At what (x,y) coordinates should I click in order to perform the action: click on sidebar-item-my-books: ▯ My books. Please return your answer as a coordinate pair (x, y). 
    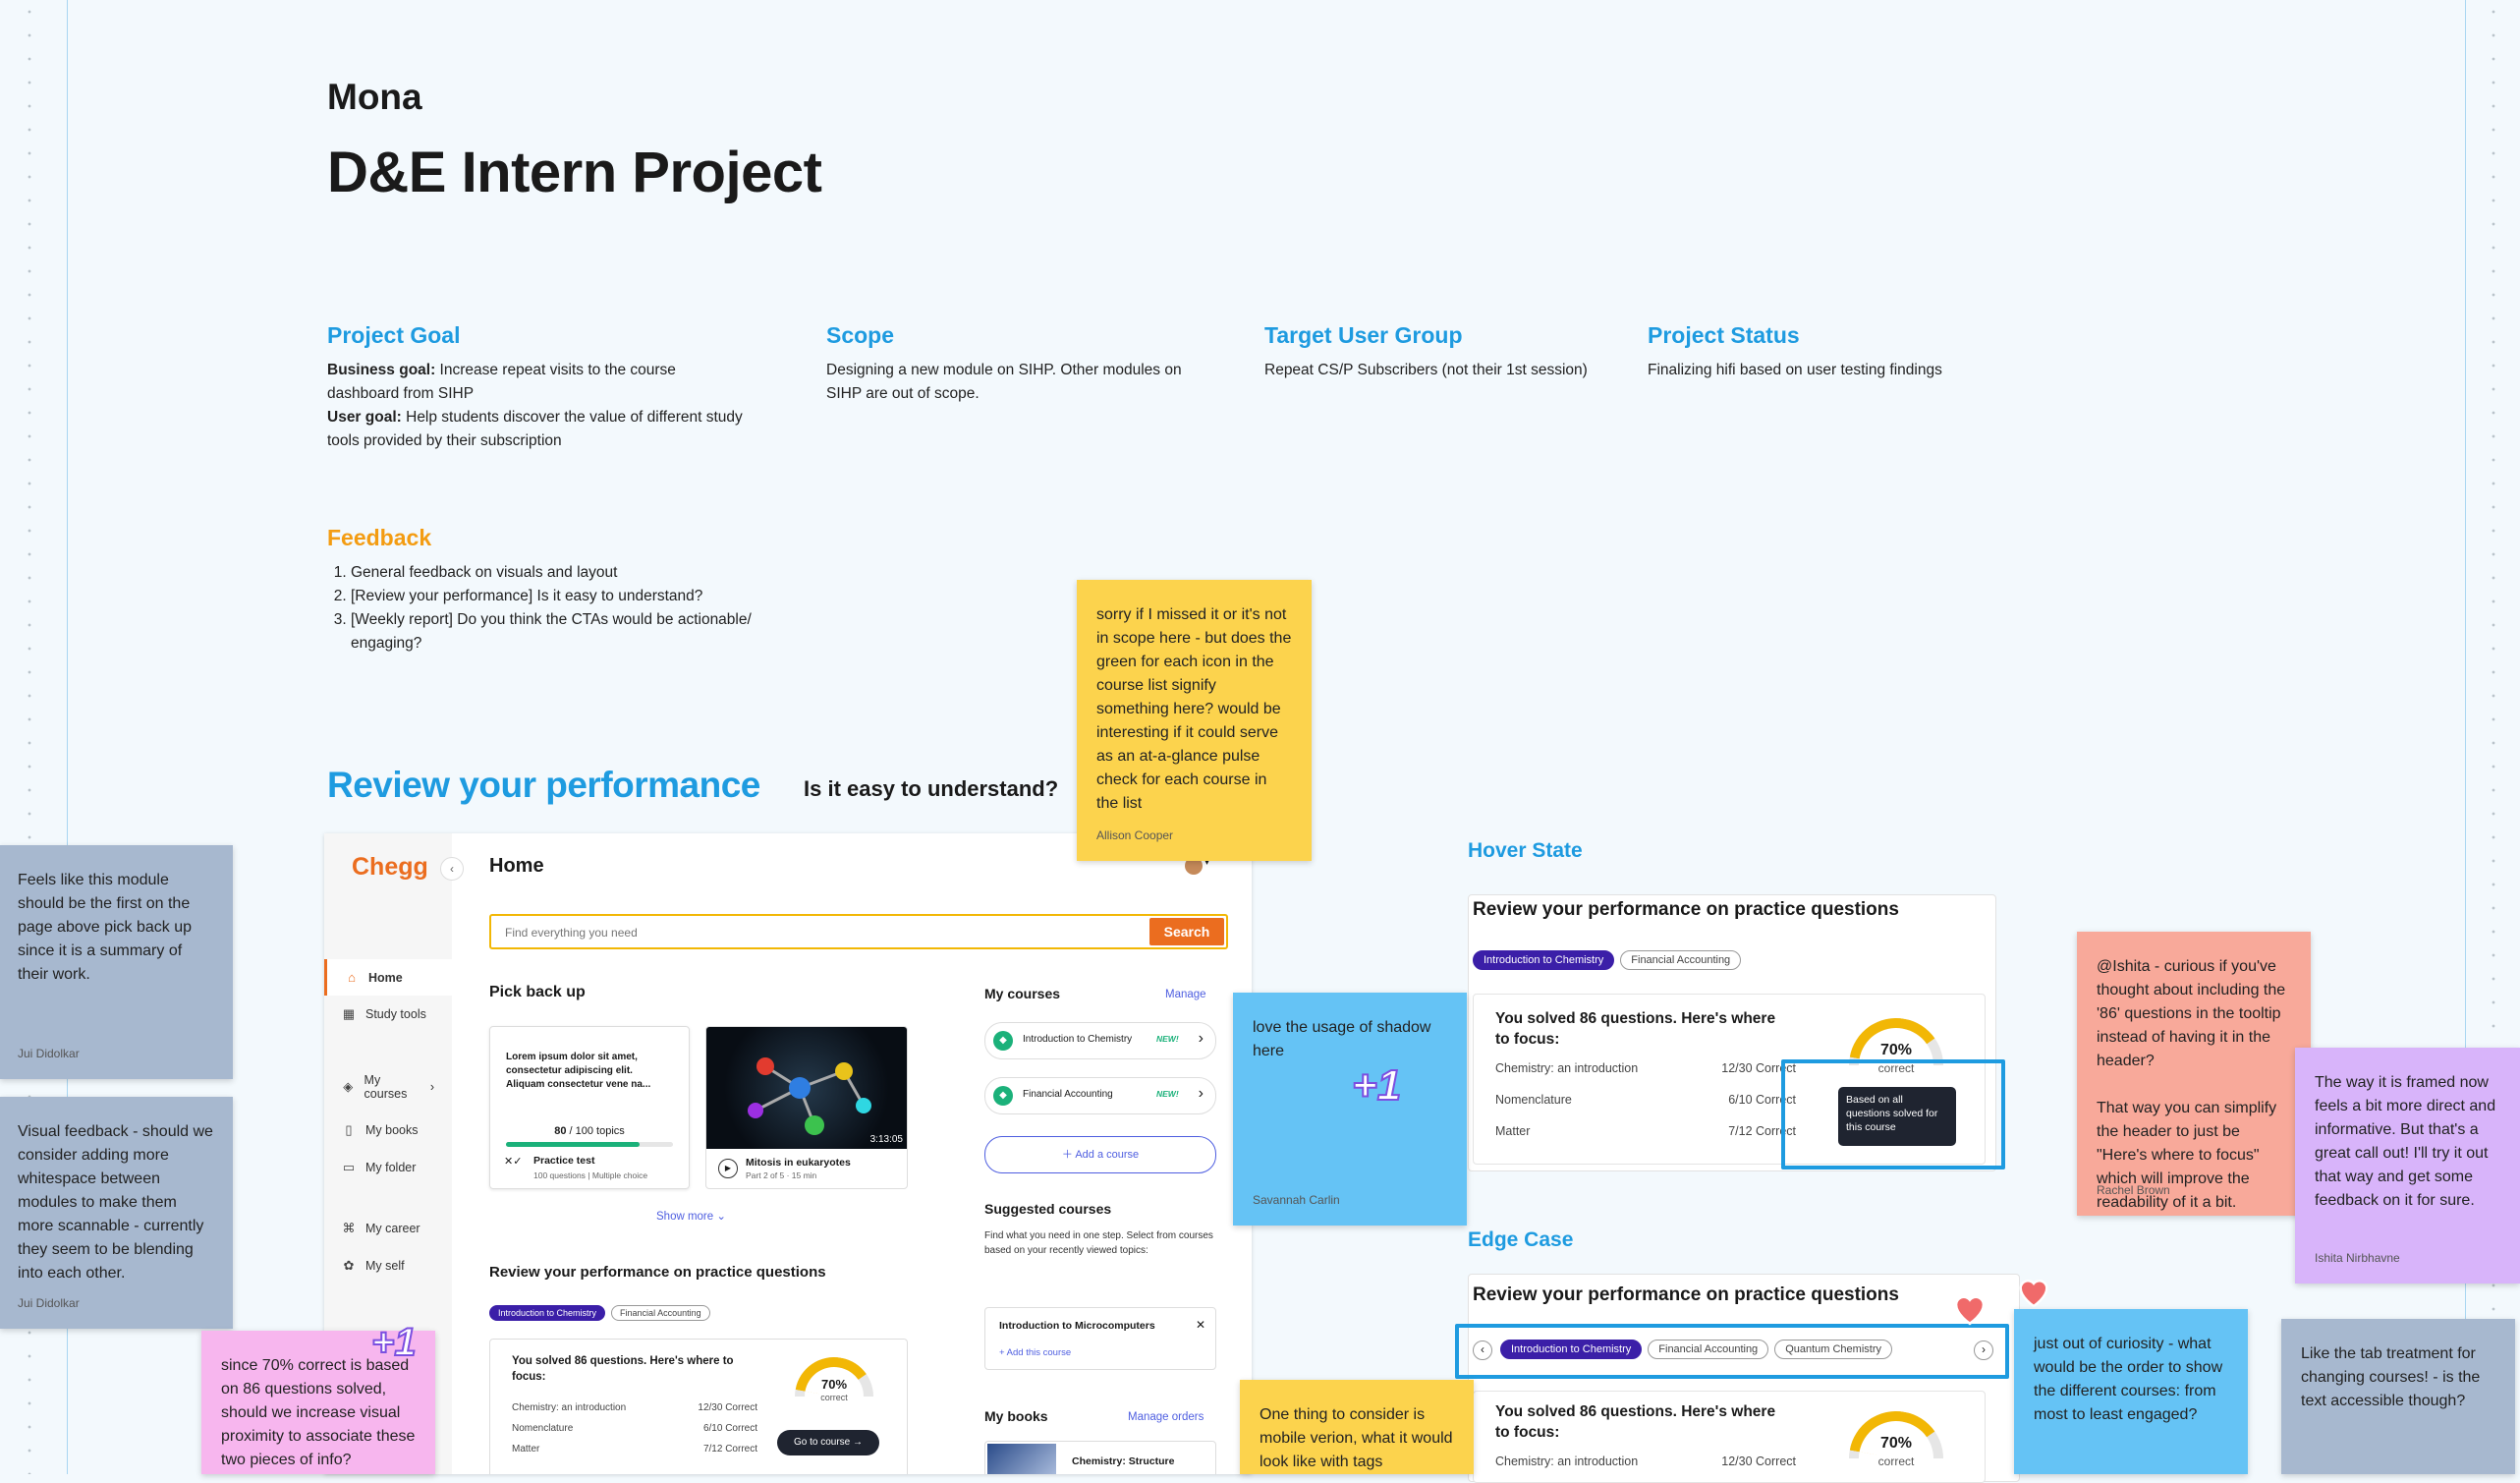
    Looking at the image, I should click on (388, 1130).